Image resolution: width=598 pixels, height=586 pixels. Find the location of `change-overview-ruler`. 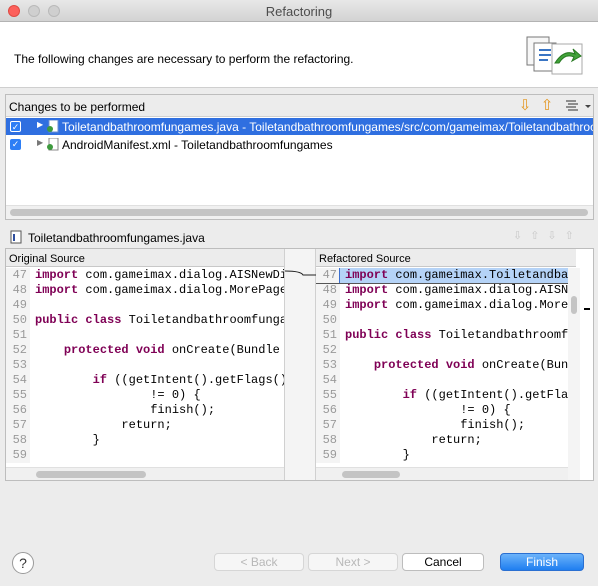

change-overview-ruler is located at coordinates (586, 374).